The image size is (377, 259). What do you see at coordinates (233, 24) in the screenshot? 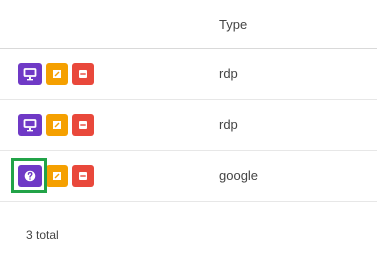
I see `type-column-header: Type` at bounding box center [233, 24].